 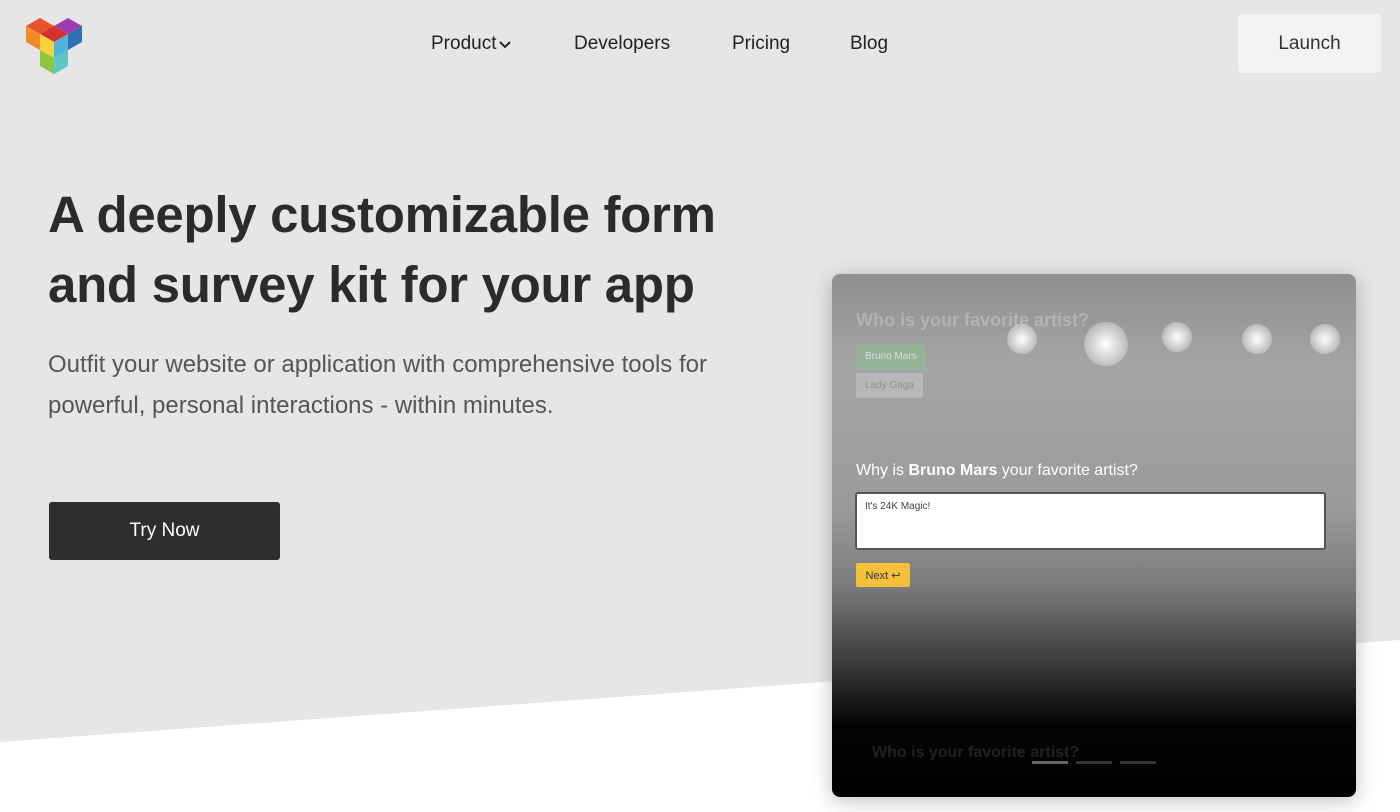 I want to click on logo-icon, so click(x=54, y=46).